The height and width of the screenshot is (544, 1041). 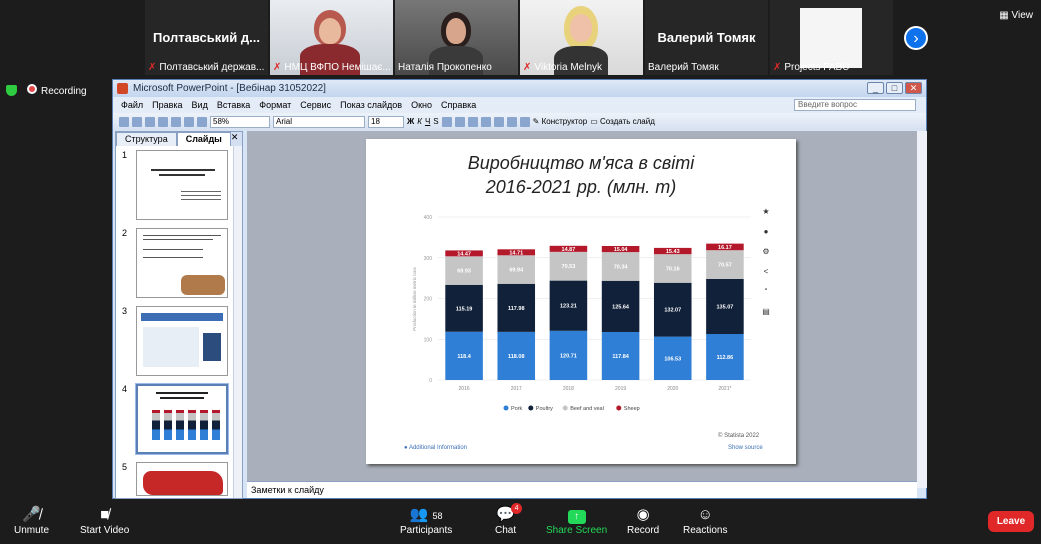 I want to click on y-tick-label: 200, so click(x=428, y=300).